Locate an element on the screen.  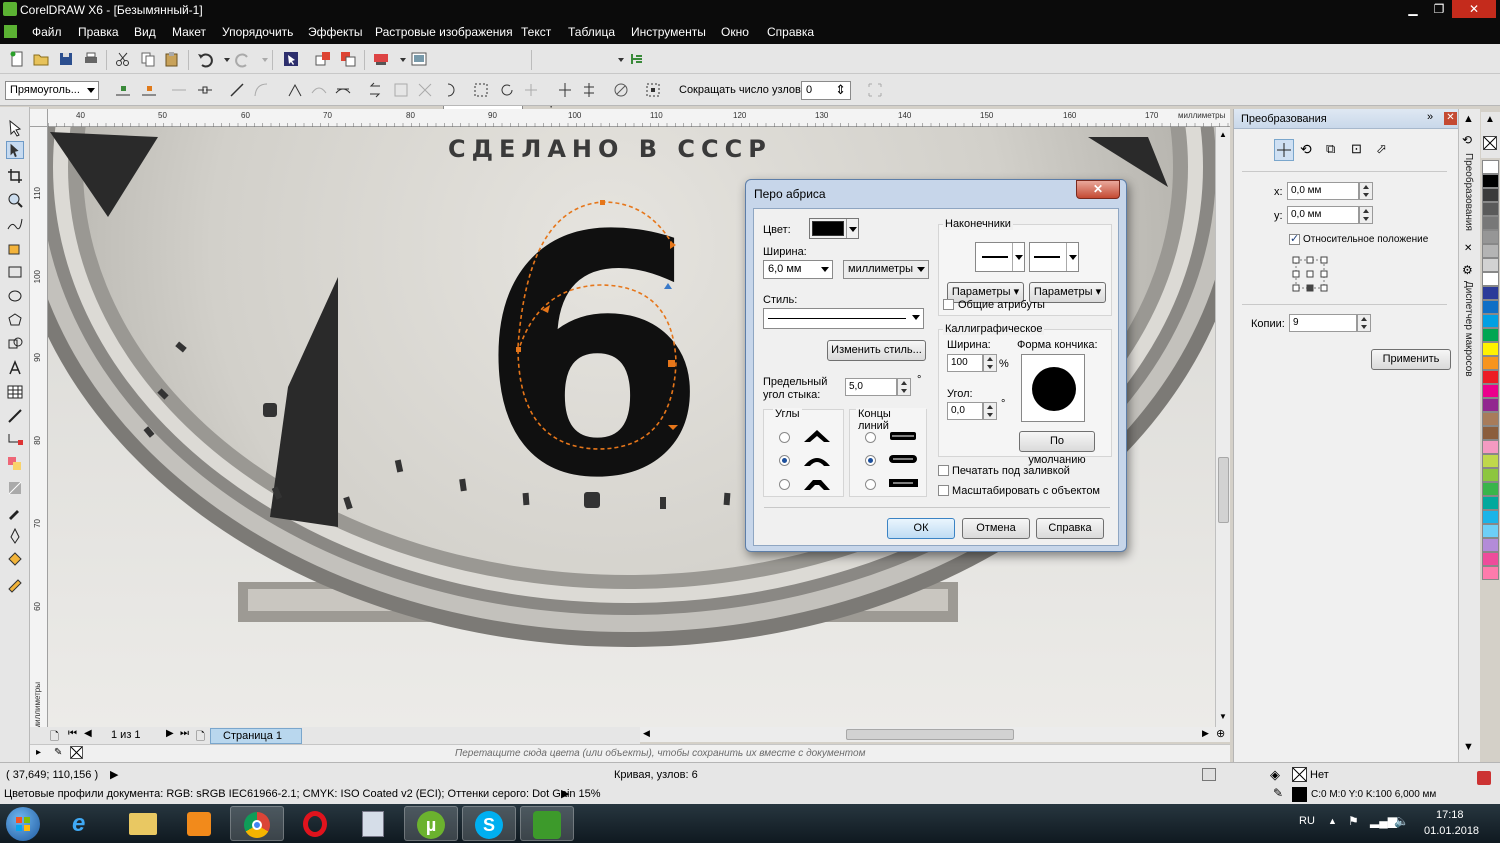
action-center-flag-icon: ⚑ is located at coordinates (1355, 821).